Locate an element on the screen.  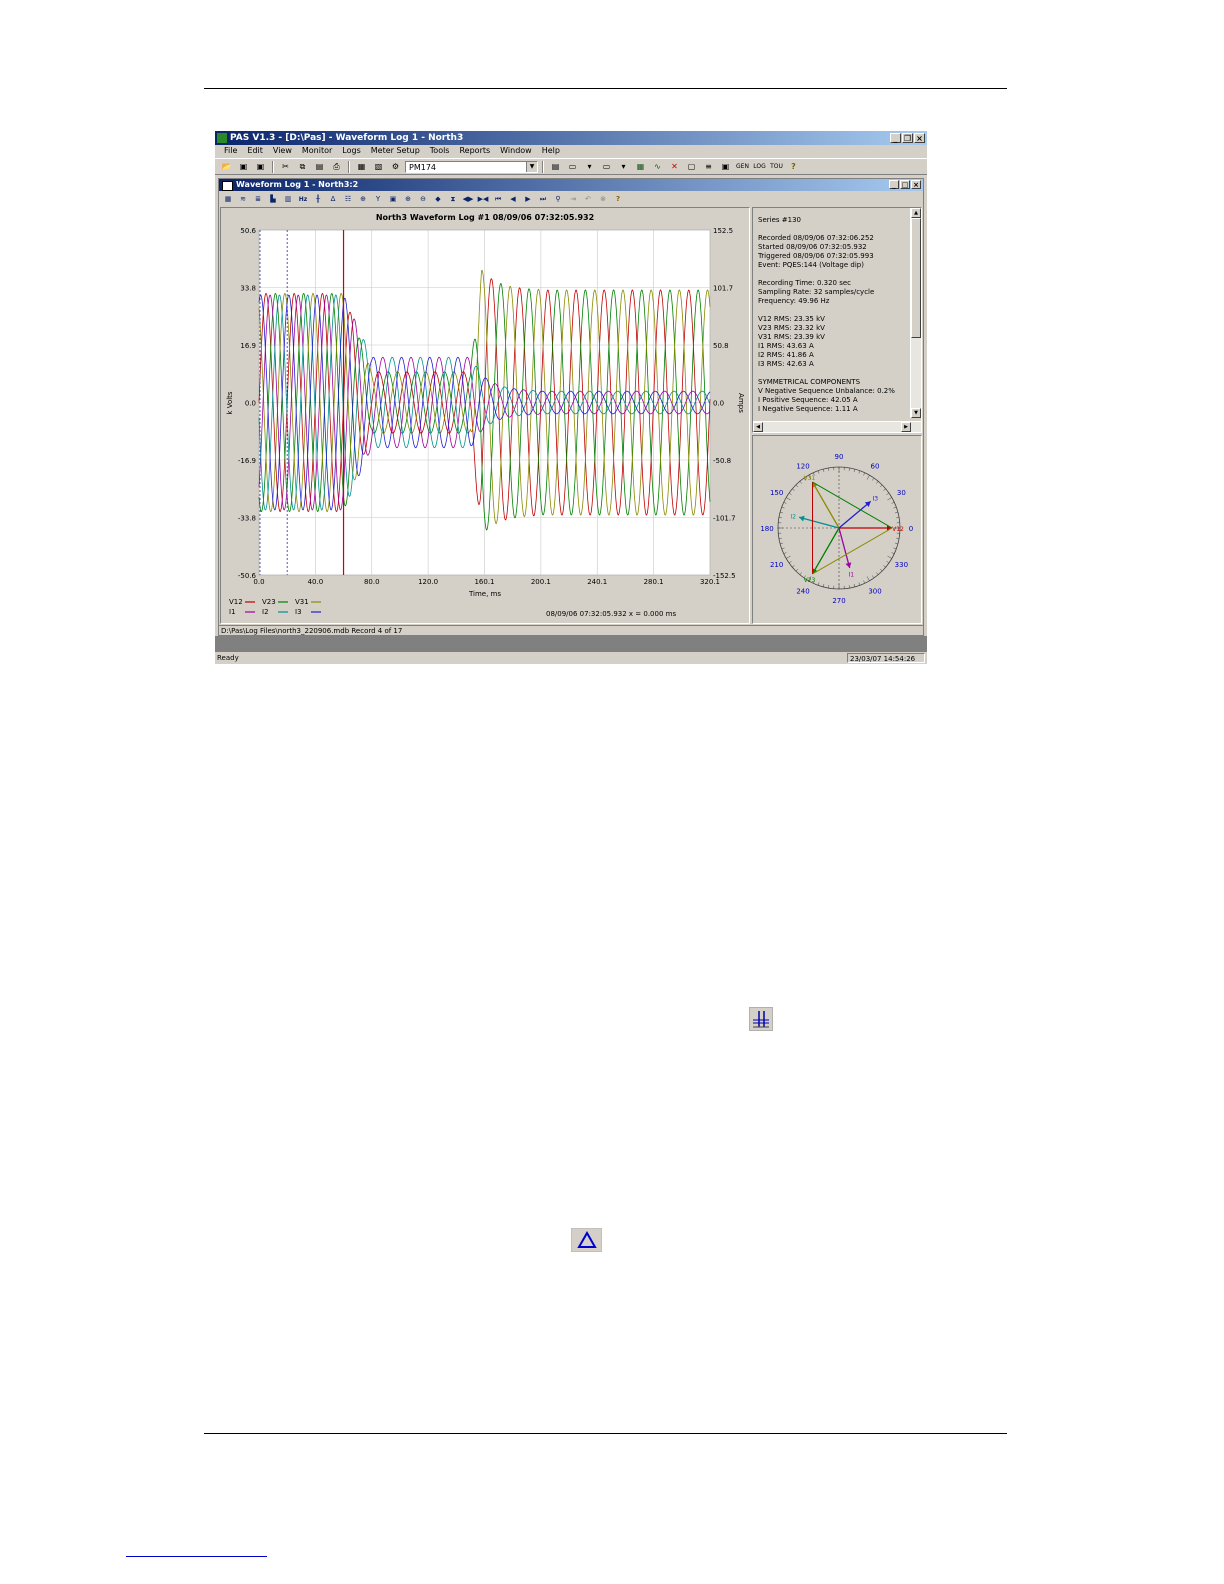
connect-icon: ⚙ is located at coordinates (395, 167).